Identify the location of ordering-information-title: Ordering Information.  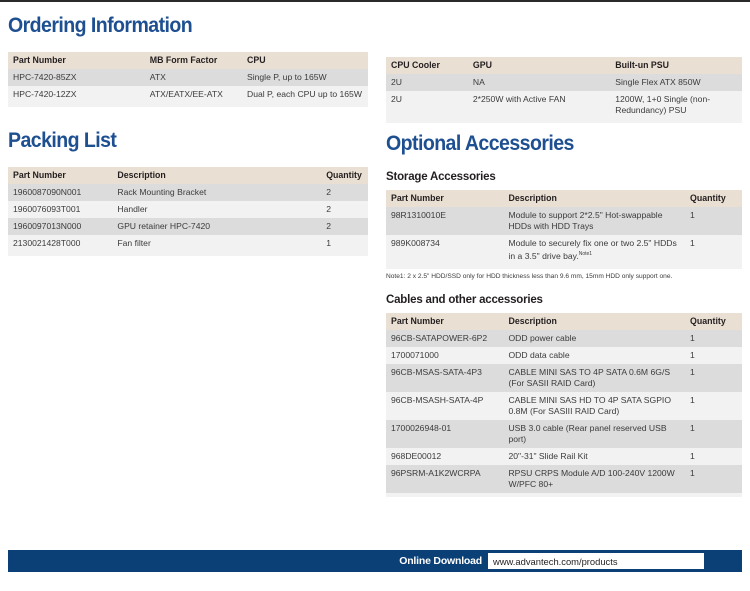
(100, 25).